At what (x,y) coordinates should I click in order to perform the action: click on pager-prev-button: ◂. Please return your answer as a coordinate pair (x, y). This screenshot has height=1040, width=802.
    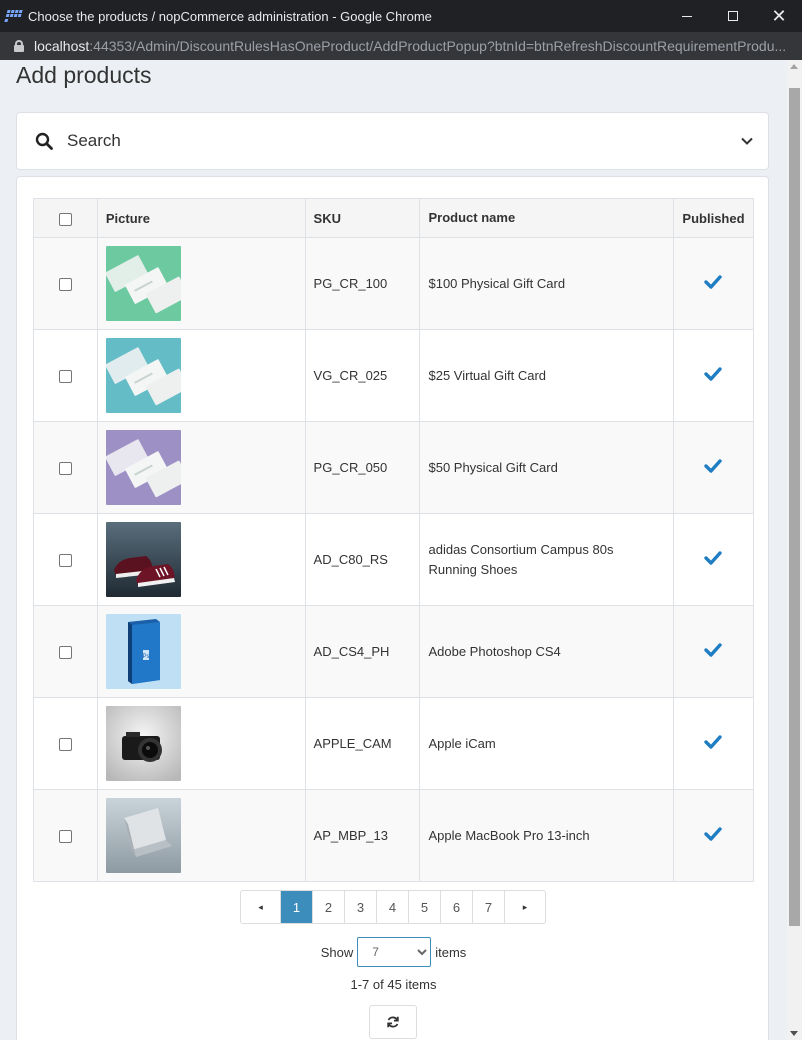
    Looking at the image, I should click on (261, 907).